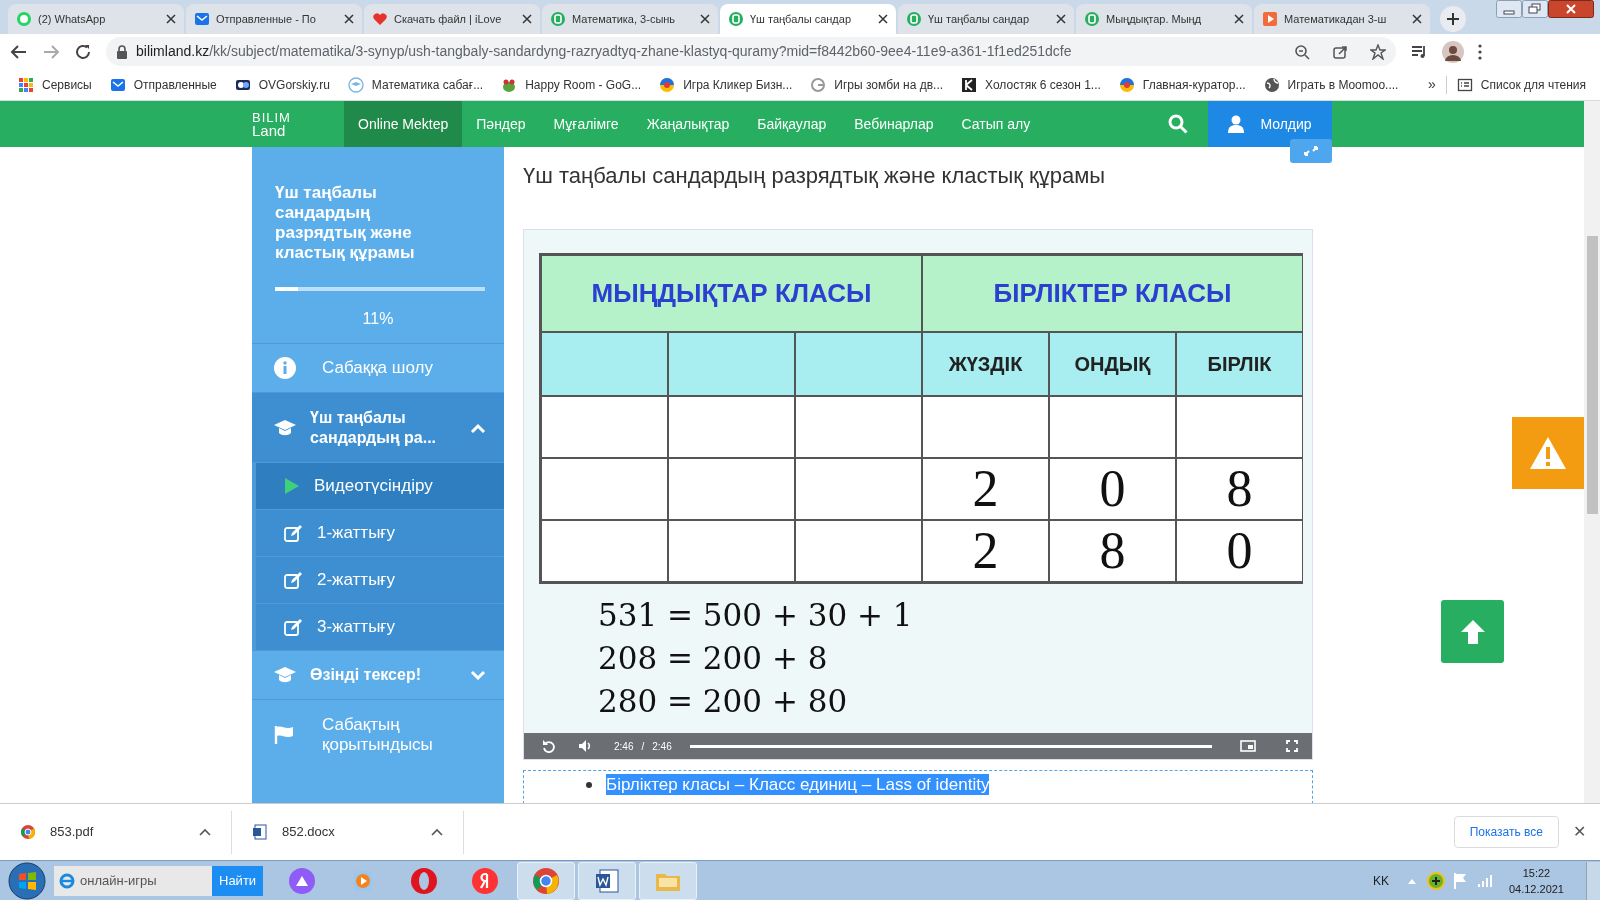  I want to click on language-indicator: KK, so click(1380, 880).